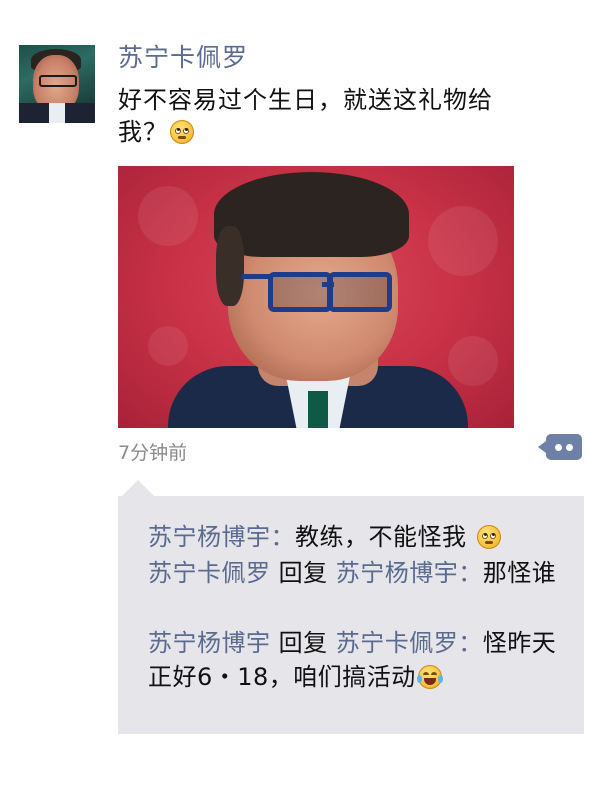 The image size is (600, 788). Describe the element at coordinates (153, 453) in the screenshot. I see `post-timestamp: 7分钟前` at that location.